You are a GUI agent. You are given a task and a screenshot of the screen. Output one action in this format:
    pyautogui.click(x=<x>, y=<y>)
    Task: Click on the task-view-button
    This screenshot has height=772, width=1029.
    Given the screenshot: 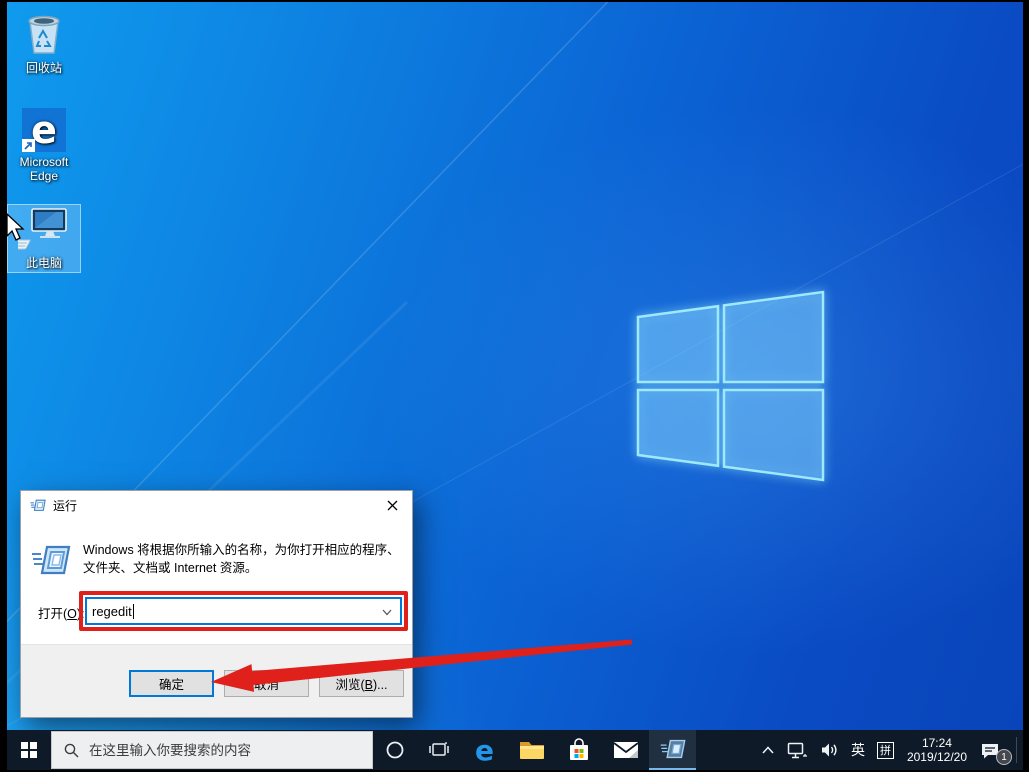 What is the action you would take?
    pyautogui.click(x=439, y=750)
    